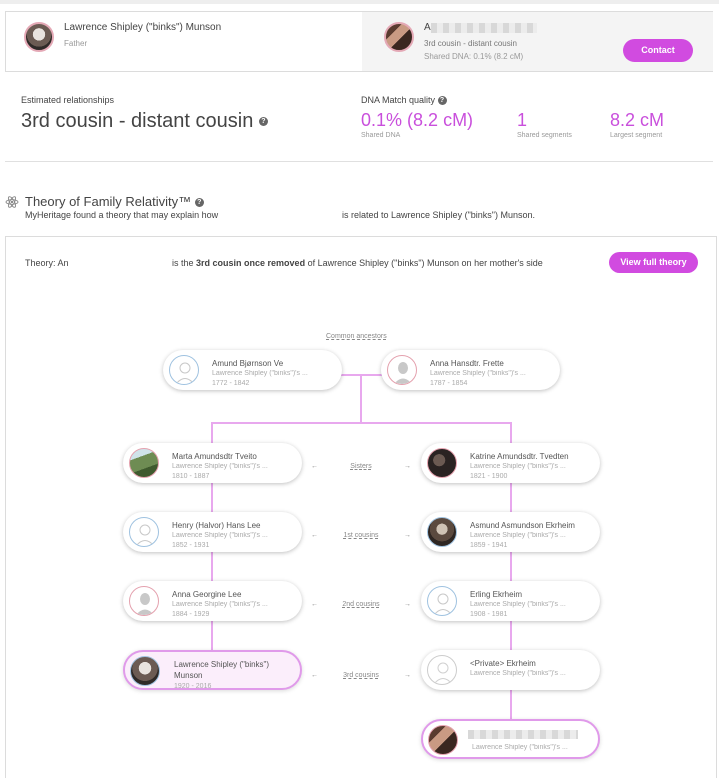 This screenshot has width=719, height=778. Describe the element at coordinates (191, 614) in the screenshot. I see `person-years: 1884 - 1929` at that location.